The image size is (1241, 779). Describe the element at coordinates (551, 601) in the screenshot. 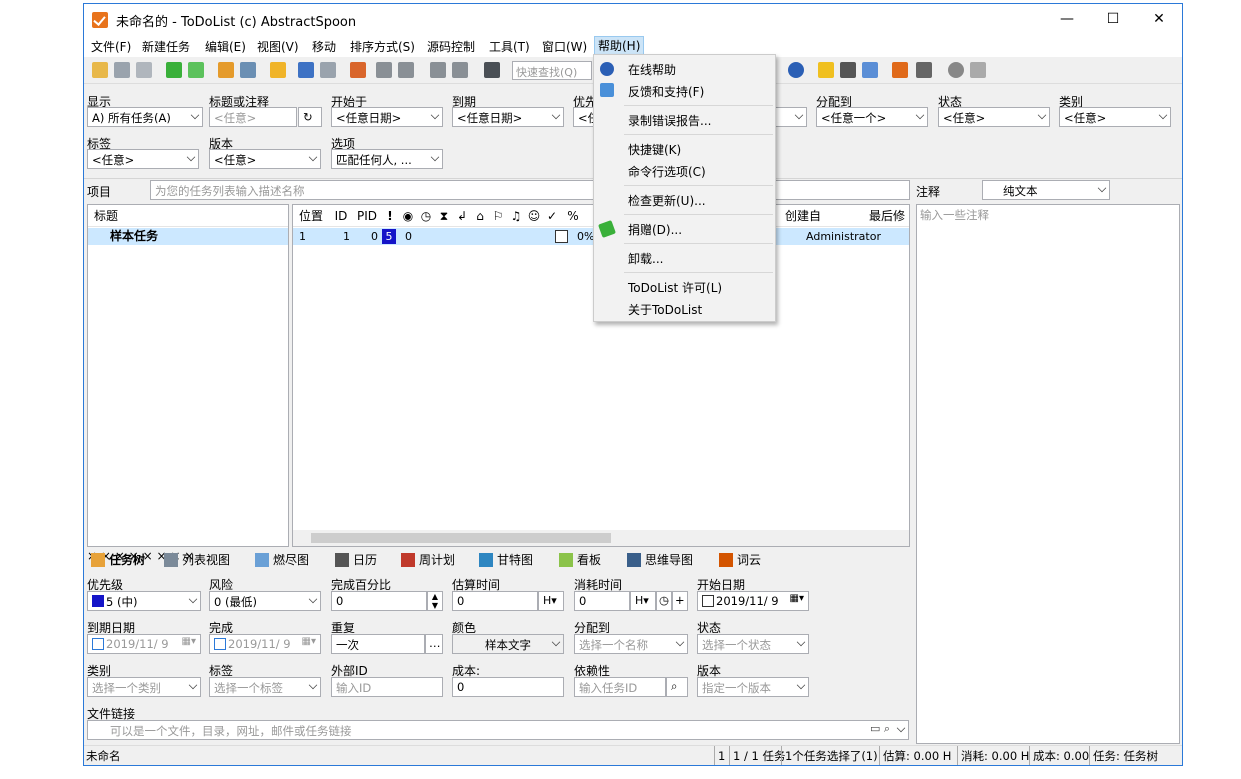

I see `estimate-unit-combo: H▾` at that location.